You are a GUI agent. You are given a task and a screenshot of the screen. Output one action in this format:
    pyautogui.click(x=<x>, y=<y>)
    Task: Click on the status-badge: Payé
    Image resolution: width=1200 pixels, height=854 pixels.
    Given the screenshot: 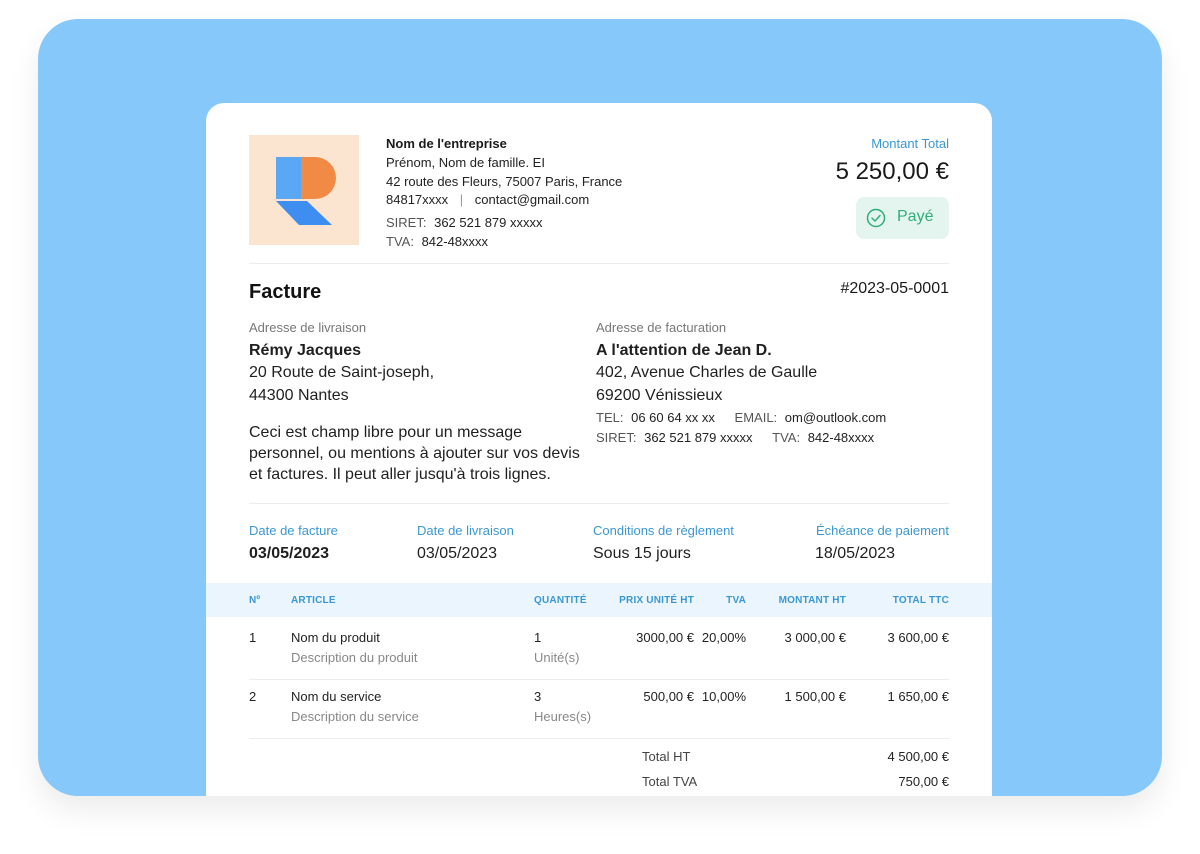 What is the action you would take?
    pyautogui.click(x=902, y=218)
    